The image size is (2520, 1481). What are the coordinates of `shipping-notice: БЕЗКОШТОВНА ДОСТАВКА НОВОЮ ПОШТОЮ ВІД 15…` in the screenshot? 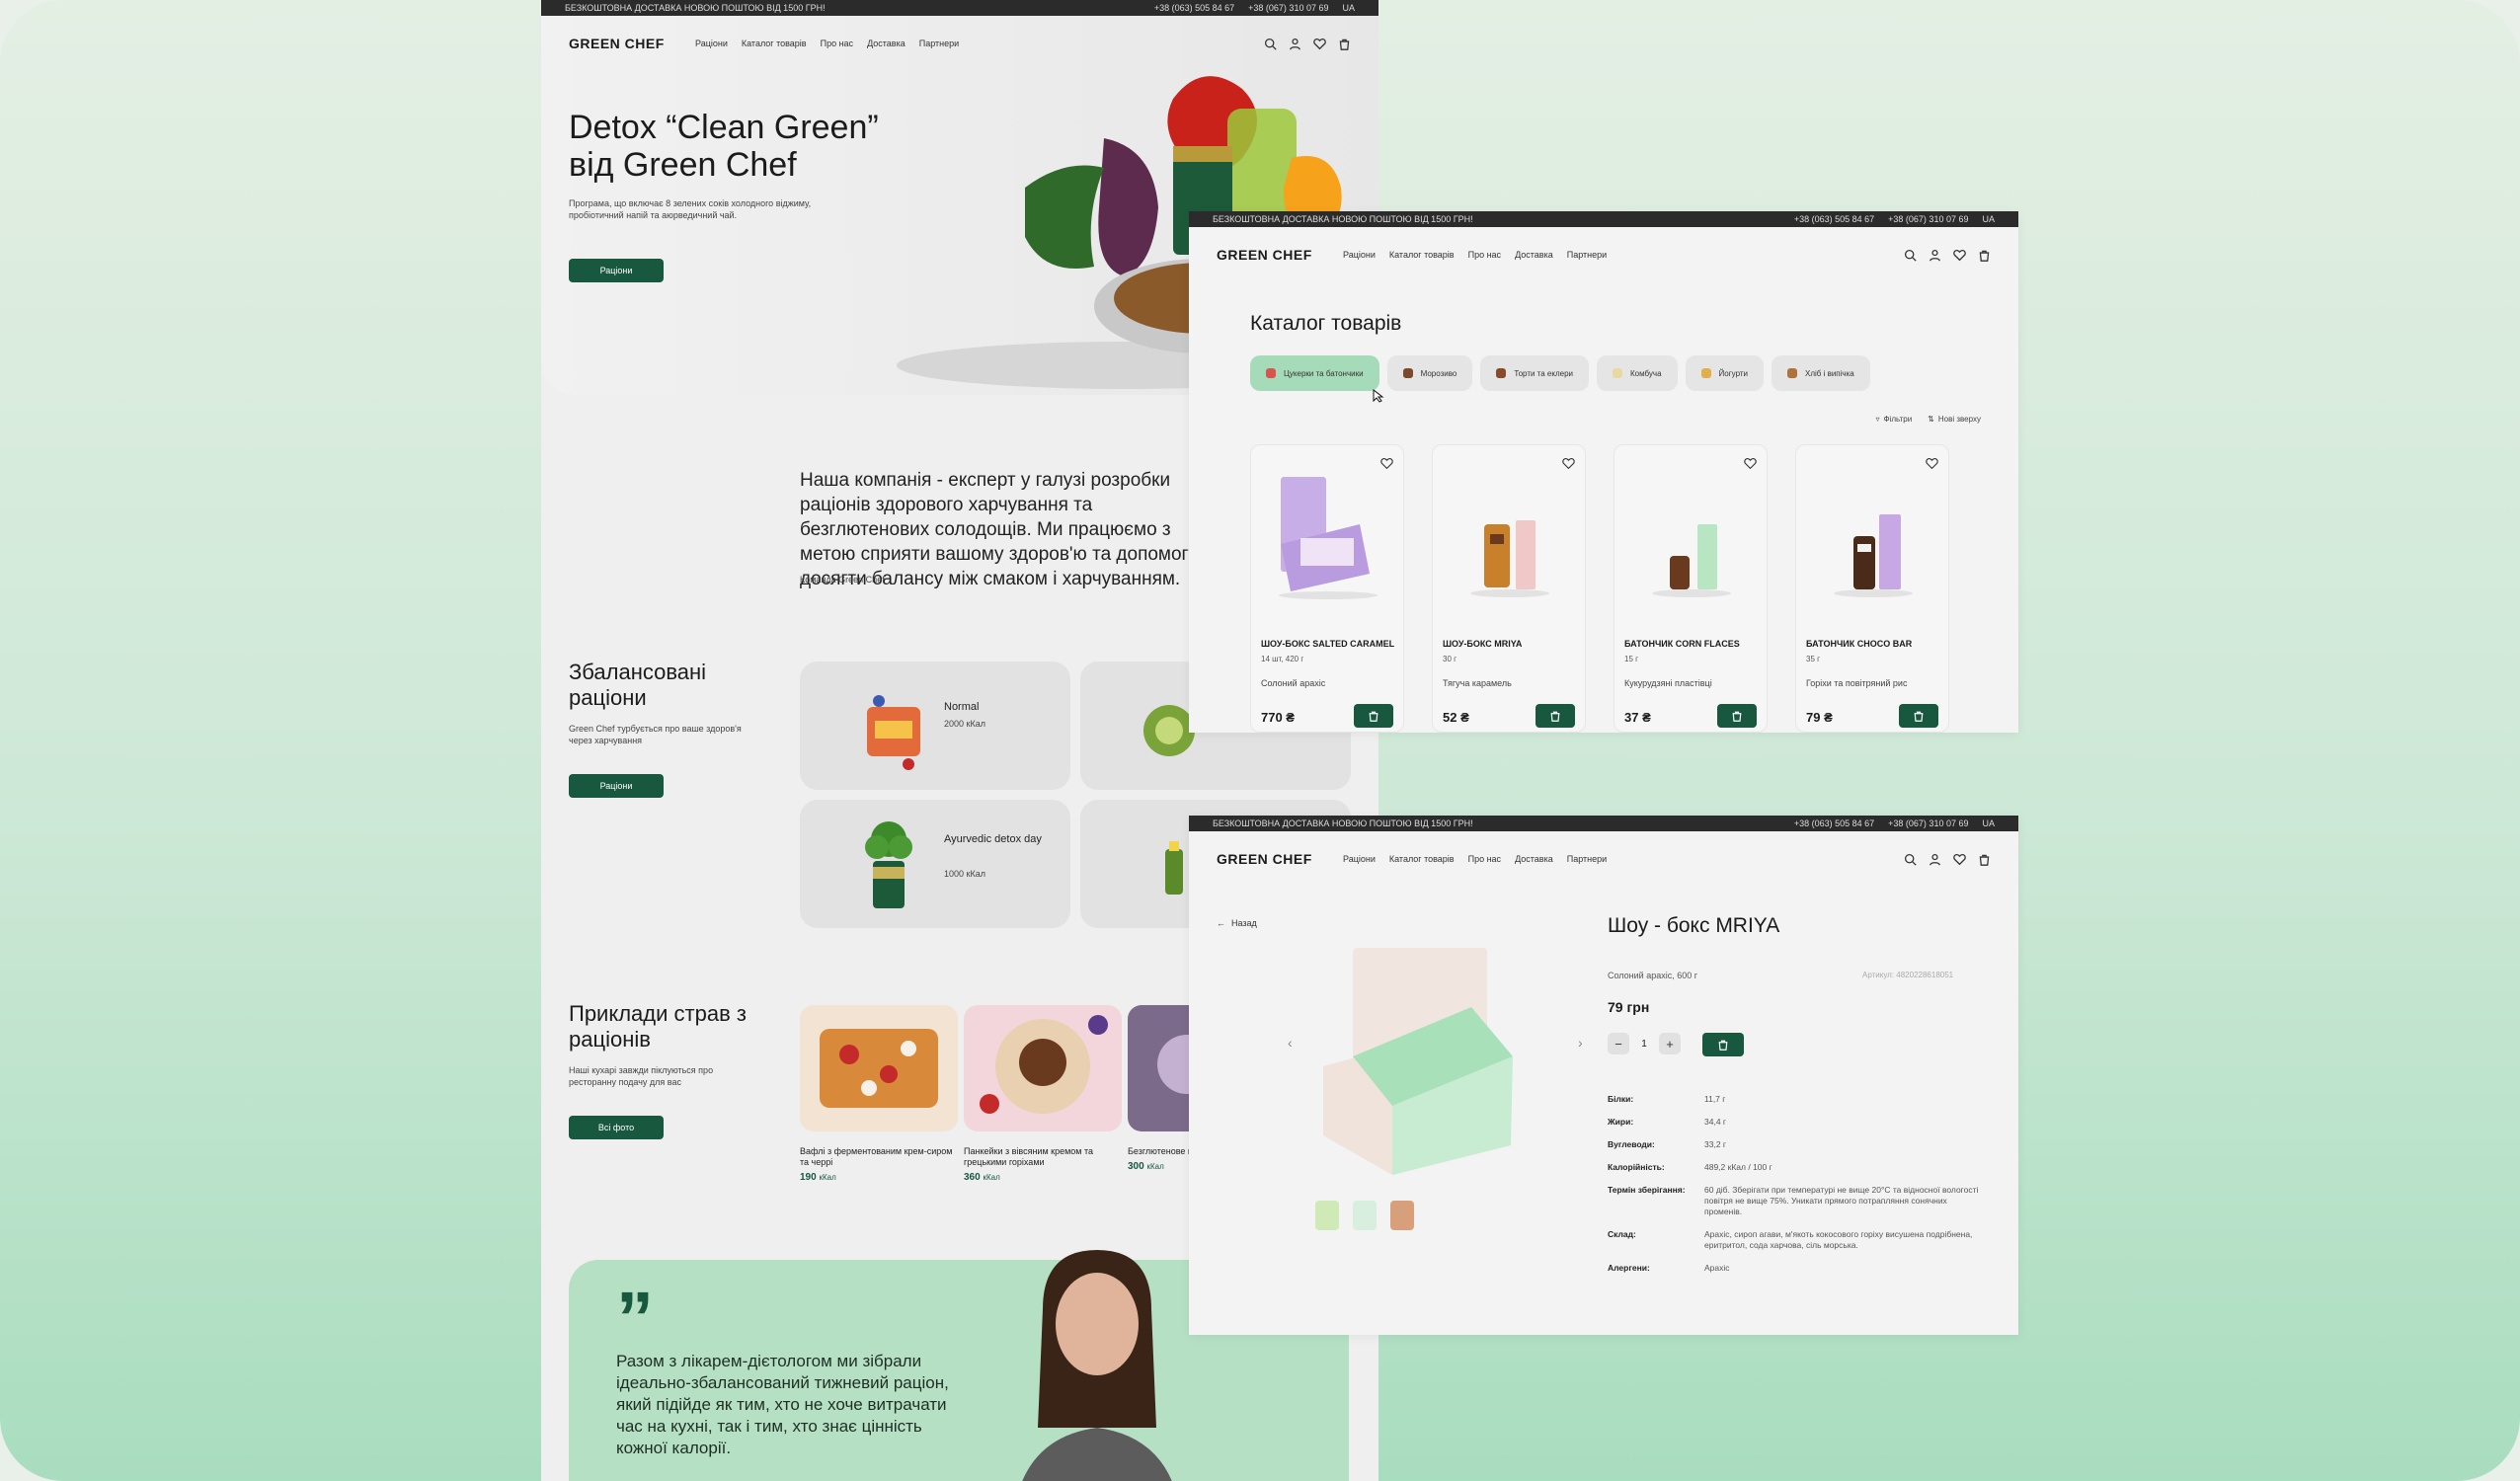 It's located at (695, 8).